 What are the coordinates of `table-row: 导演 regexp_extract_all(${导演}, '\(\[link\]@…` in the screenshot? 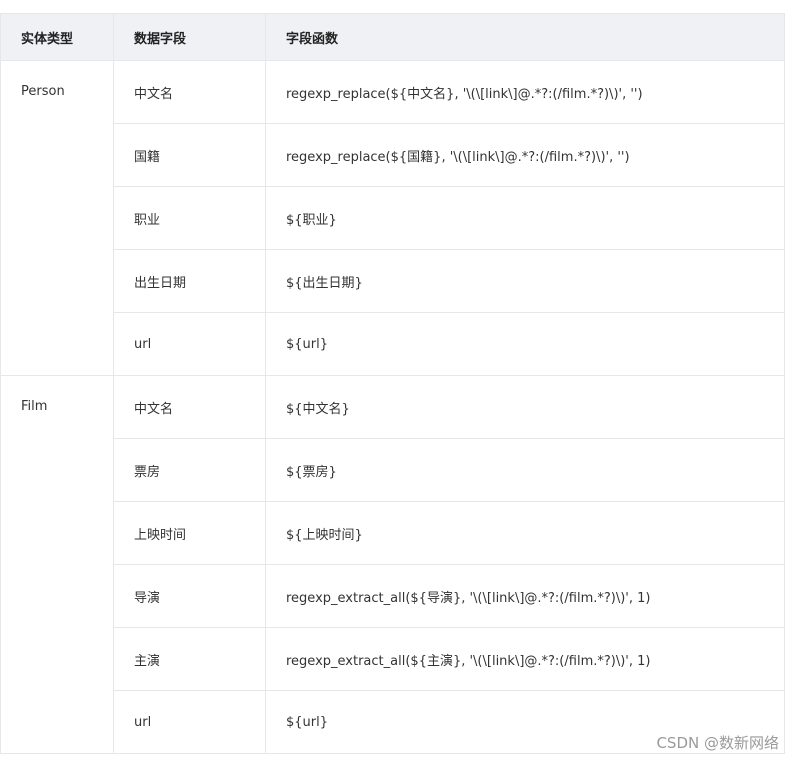 It's located at (393, 596).